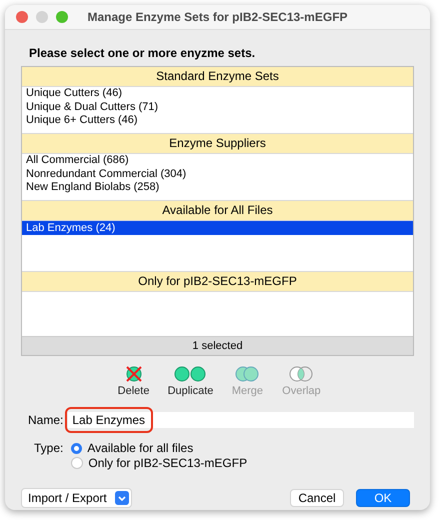  Describe the element at coordinates (241, 420) in the screenshot. I see `name-field: Lab Enzymes` at that location.